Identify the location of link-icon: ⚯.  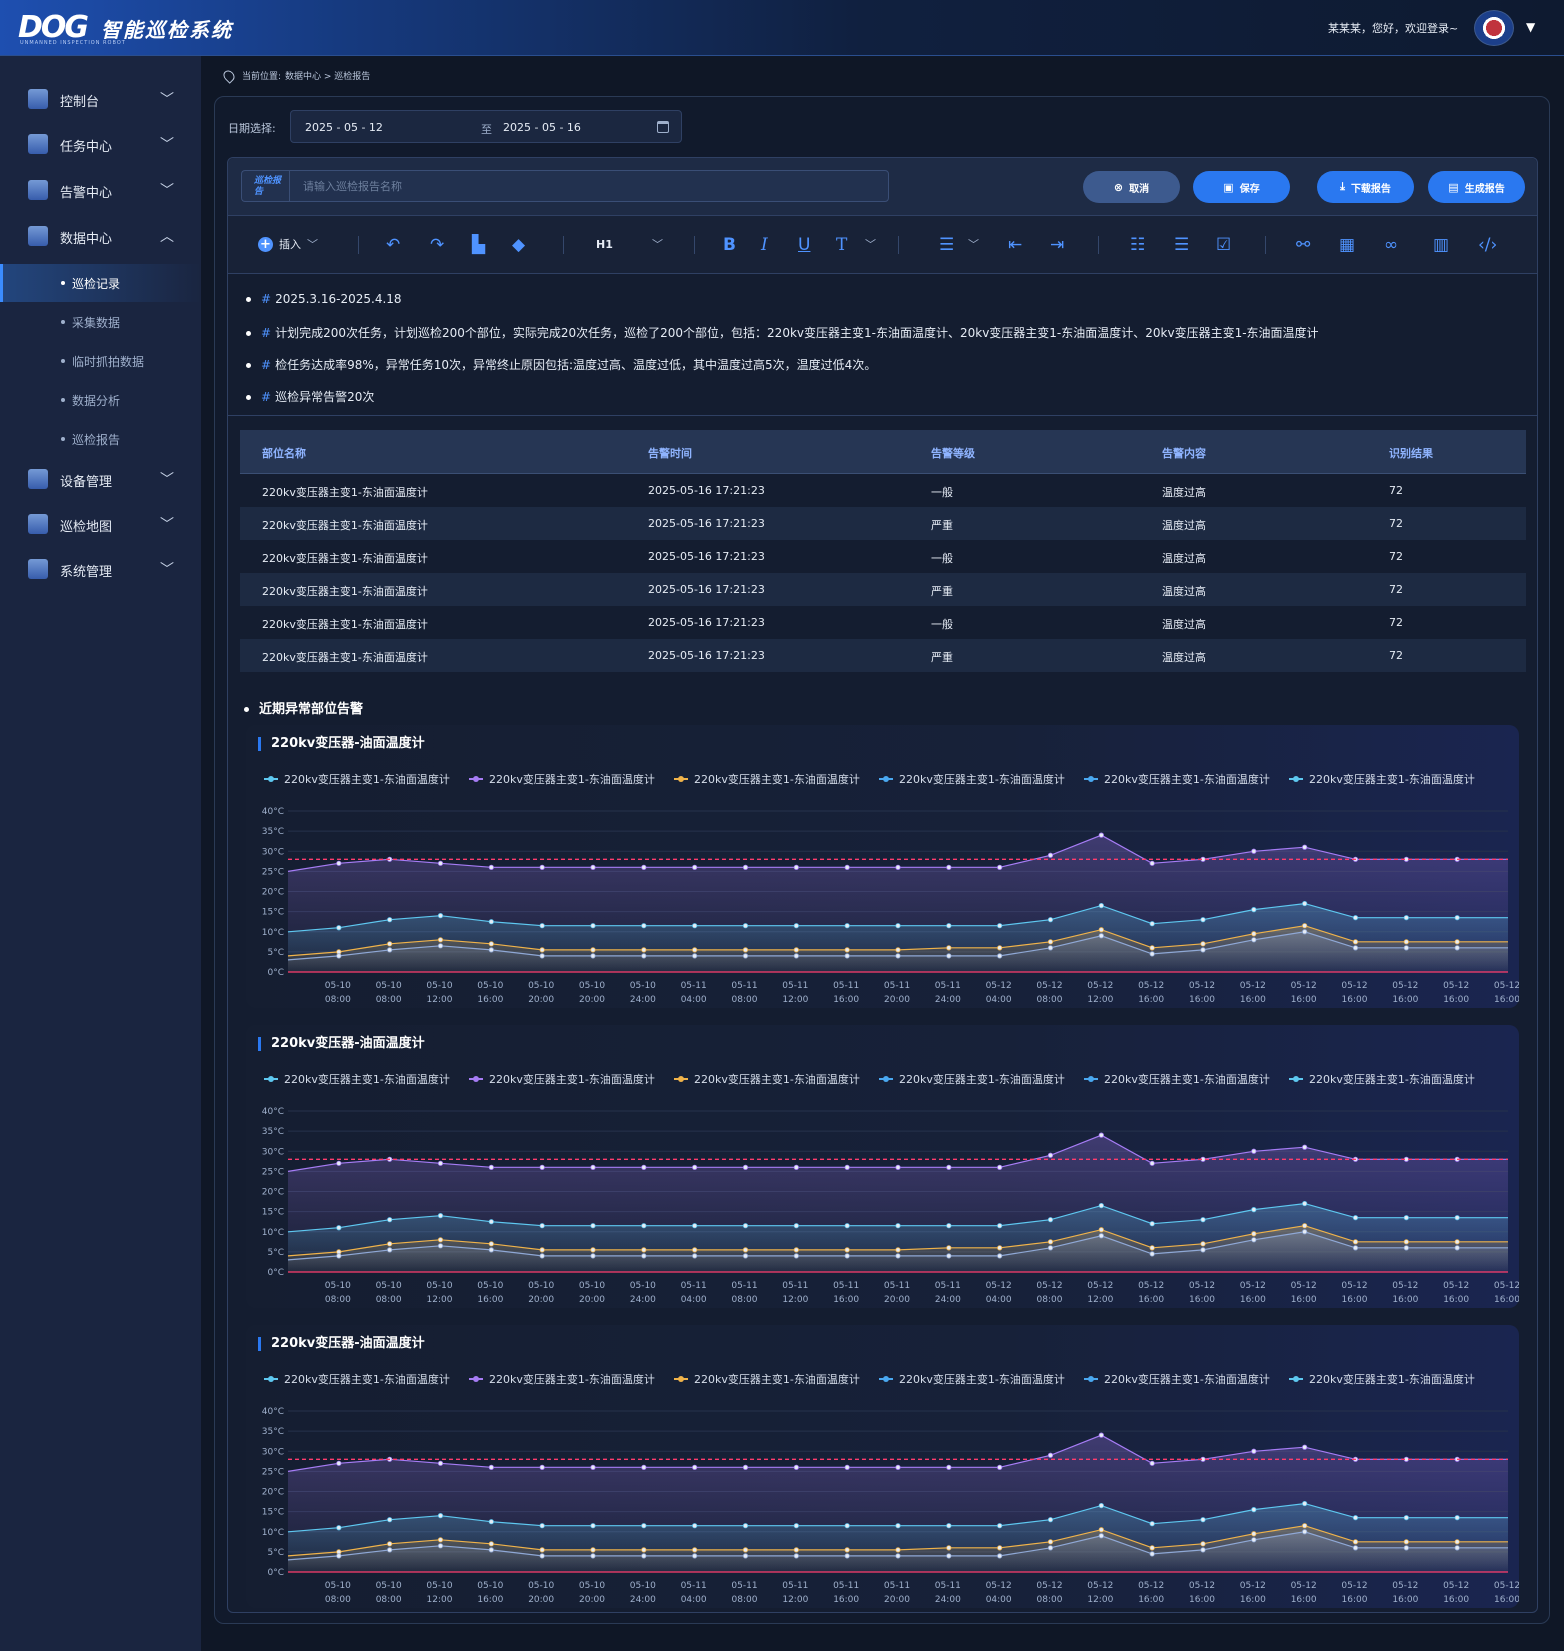
(1303, 245).